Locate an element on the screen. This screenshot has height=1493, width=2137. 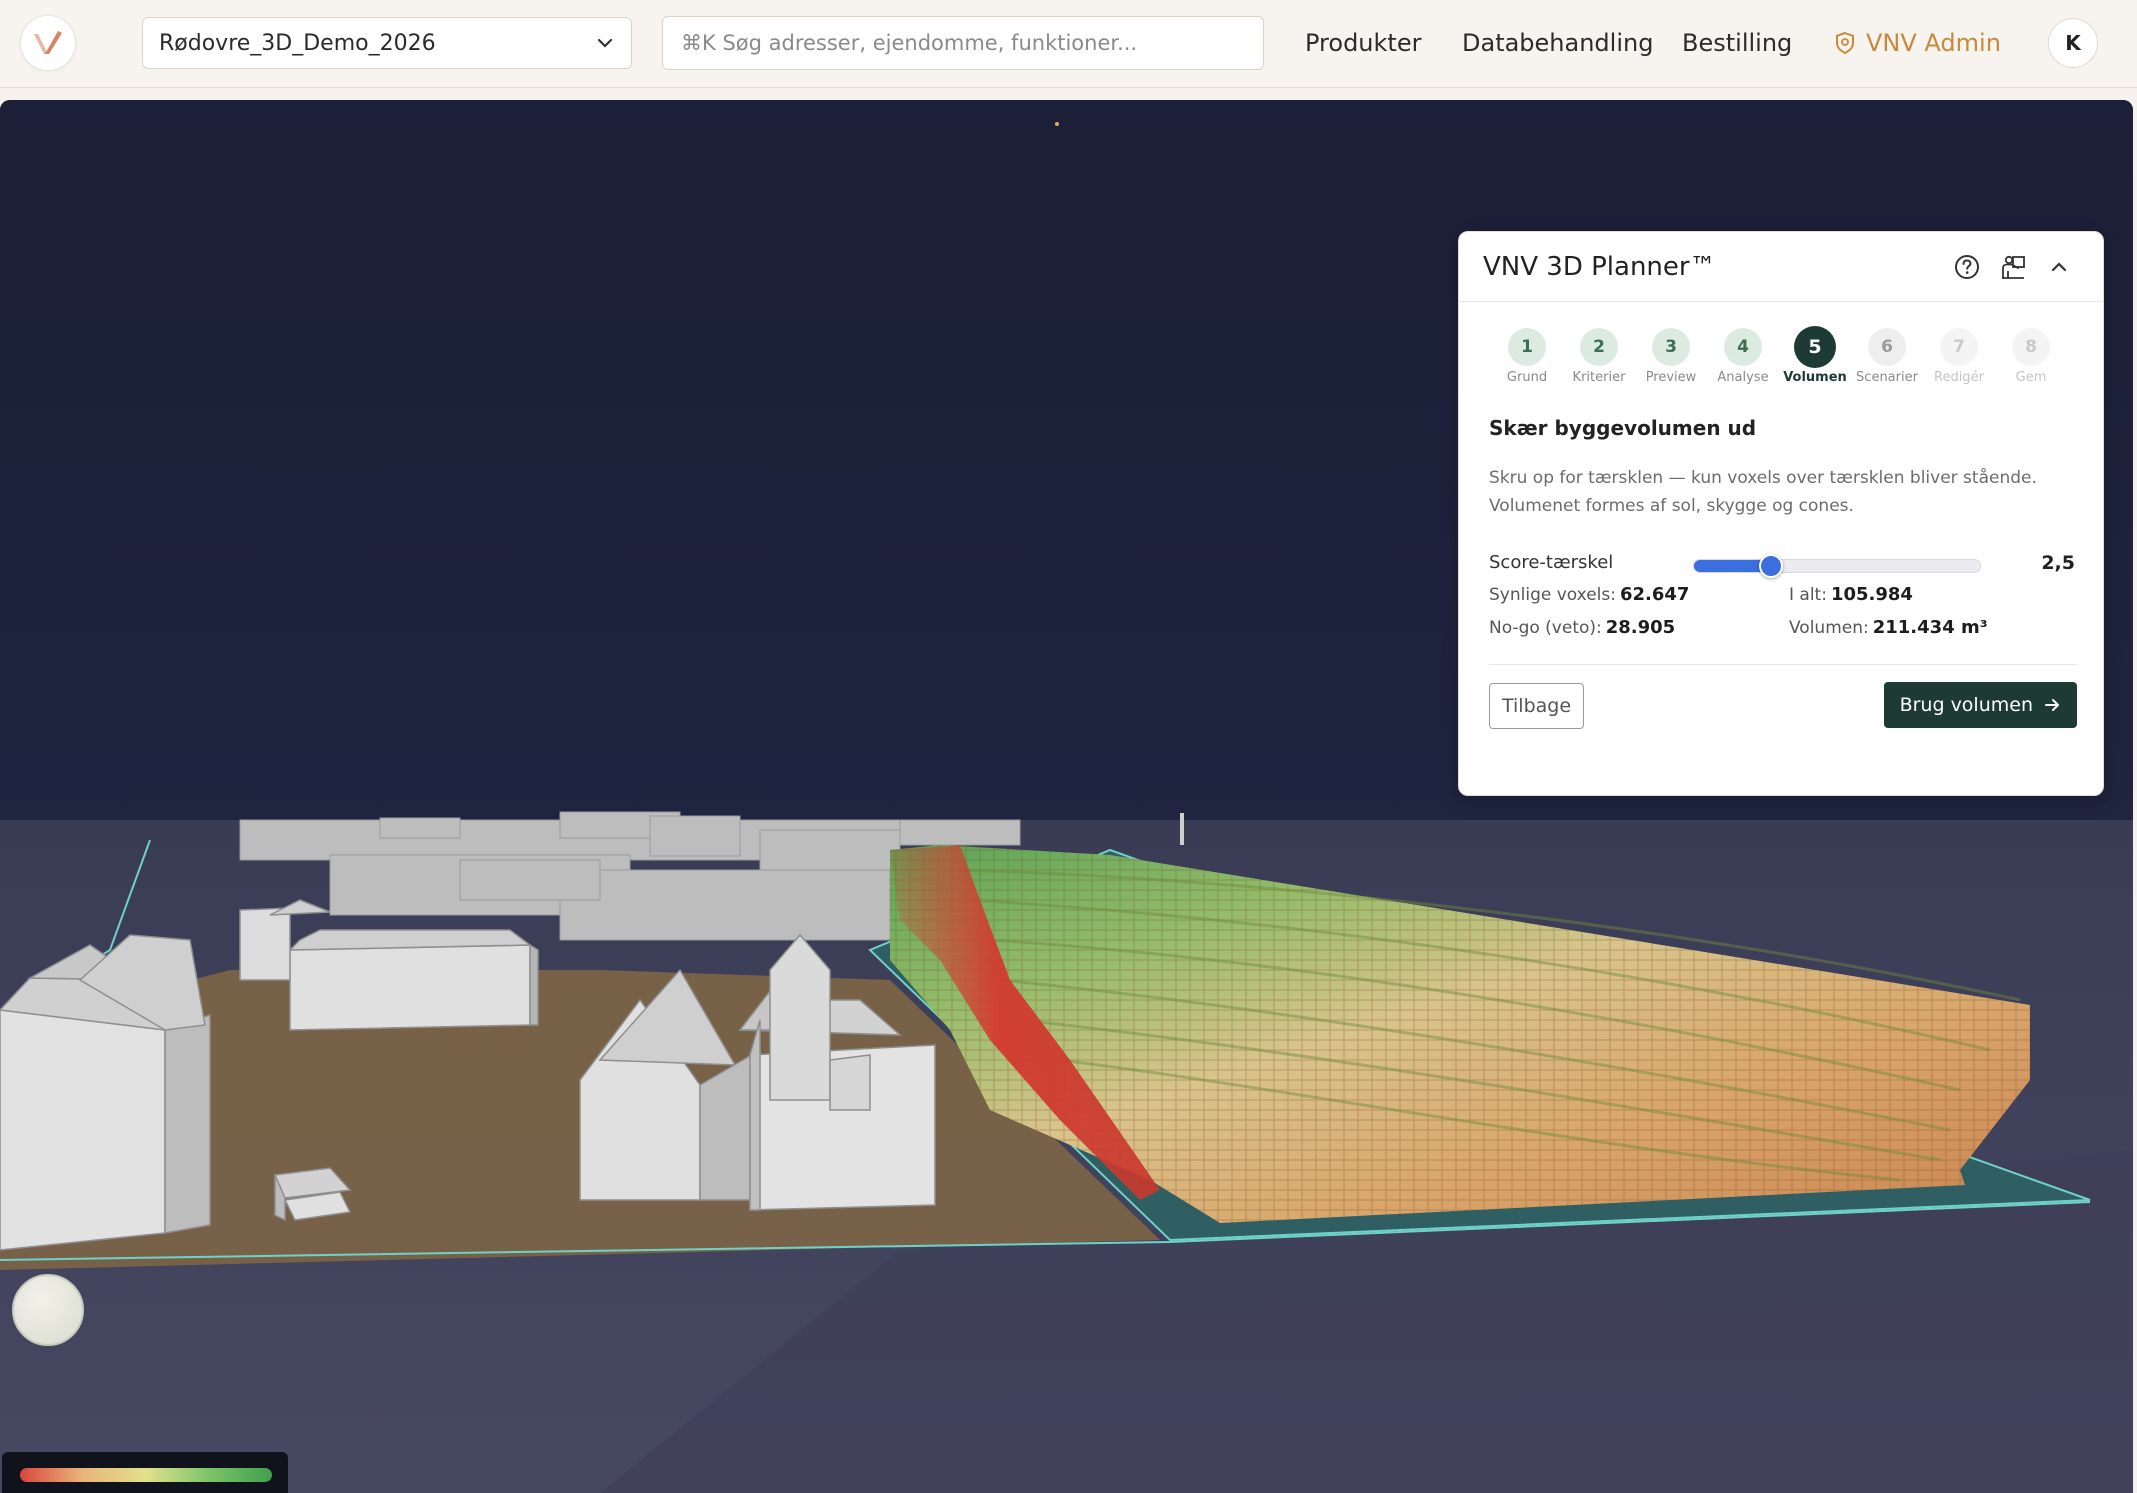
stat-value: 211.434 m³ is located at coordinates (1930, 627).